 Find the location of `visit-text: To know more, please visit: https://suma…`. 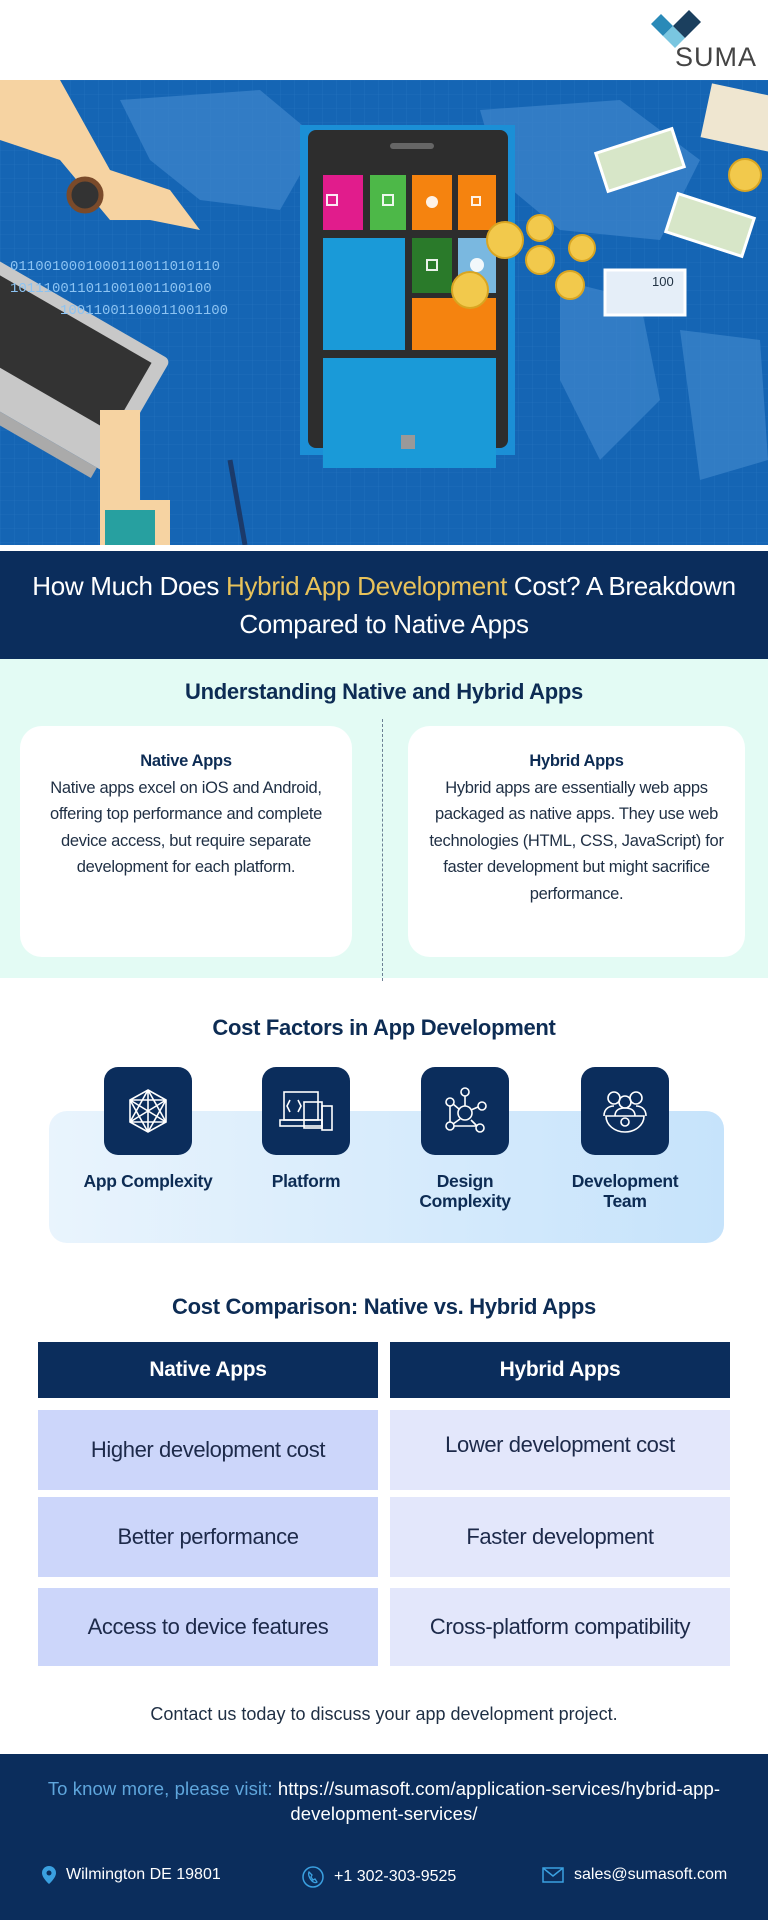

visit-text: To know more, please visit: https://suma… is located at coordinates (384, 1801).